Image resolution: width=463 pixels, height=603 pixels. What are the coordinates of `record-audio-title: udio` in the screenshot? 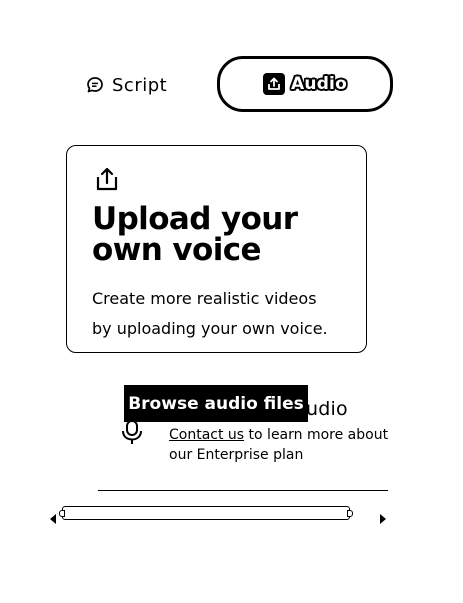 It's located at (327, 409).